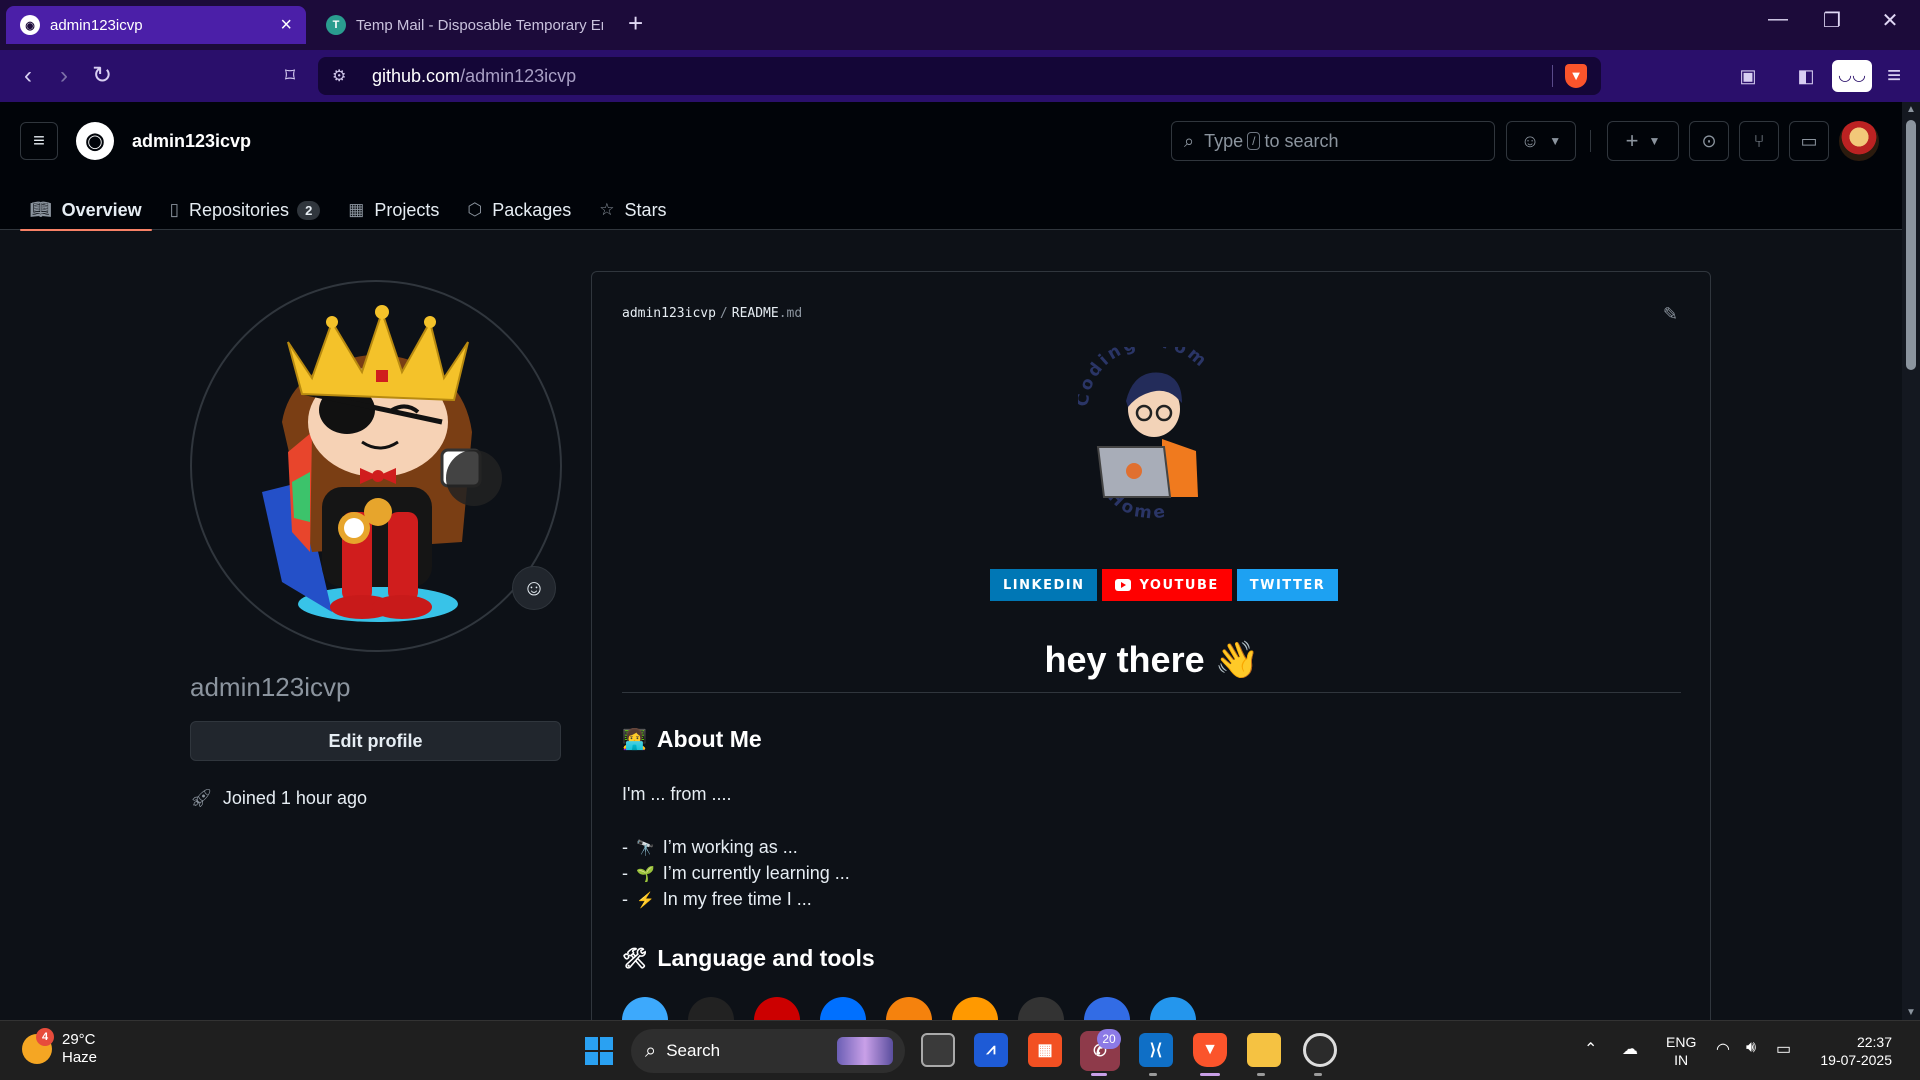 This screenshot has width=1920, height=1080. Describe the element at coordinates (534, 588) in the screenshot. I see `set-status-smiley-icon: ☺` at that location.